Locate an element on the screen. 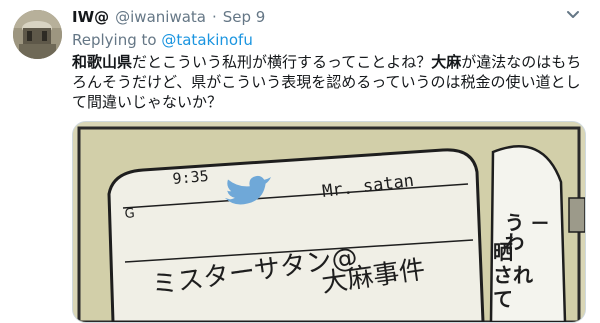 The width and height of the screenshot is (600, 323). tweet-text-bold-2: 大麻 is located at coordinates (446, 62).